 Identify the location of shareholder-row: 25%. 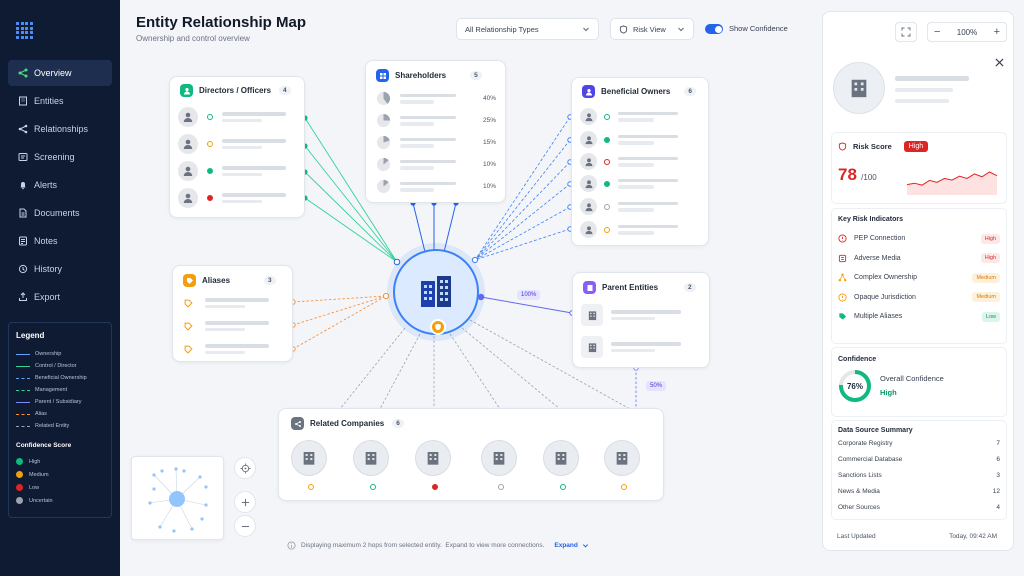
(436, 120).